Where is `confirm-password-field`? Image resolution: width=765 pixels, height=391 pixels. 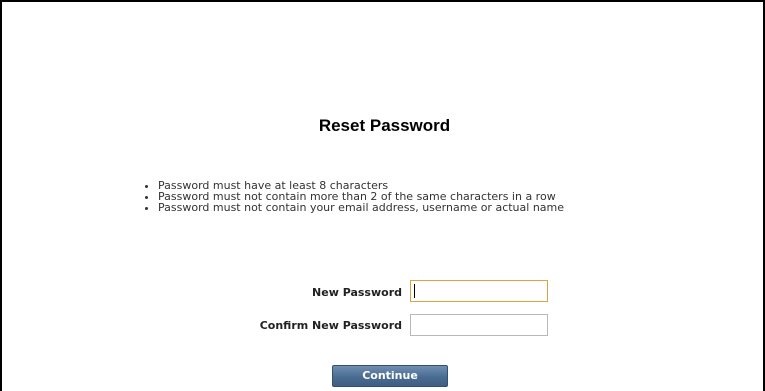 confirm-password-field is located at coordinates (479, 325).